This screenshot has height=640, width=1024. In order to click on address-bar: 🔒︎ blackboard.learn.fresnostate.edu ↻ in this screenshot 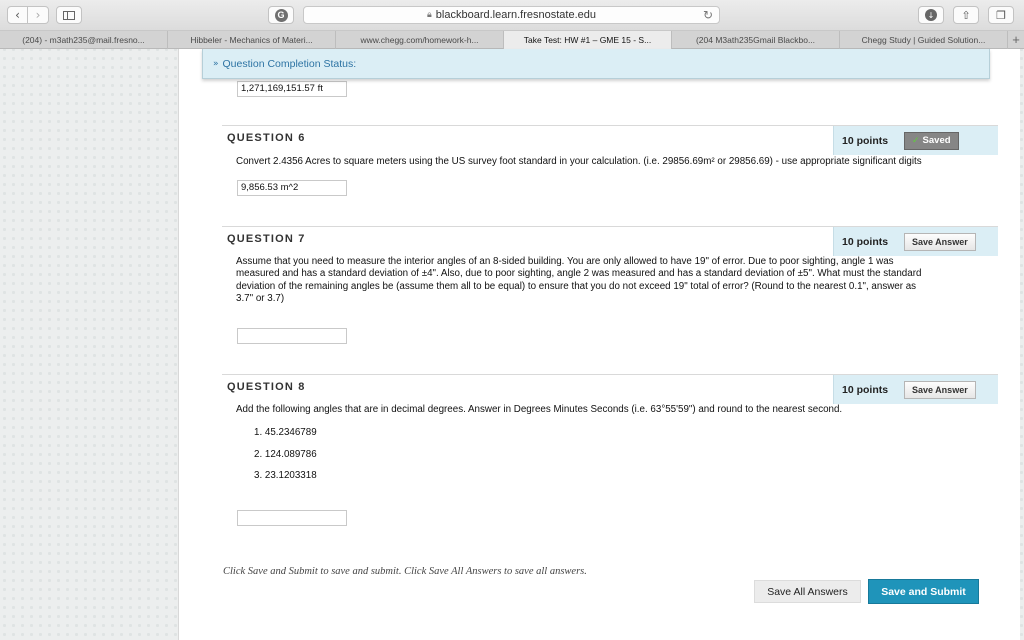, I will do `click(511, 15)`.